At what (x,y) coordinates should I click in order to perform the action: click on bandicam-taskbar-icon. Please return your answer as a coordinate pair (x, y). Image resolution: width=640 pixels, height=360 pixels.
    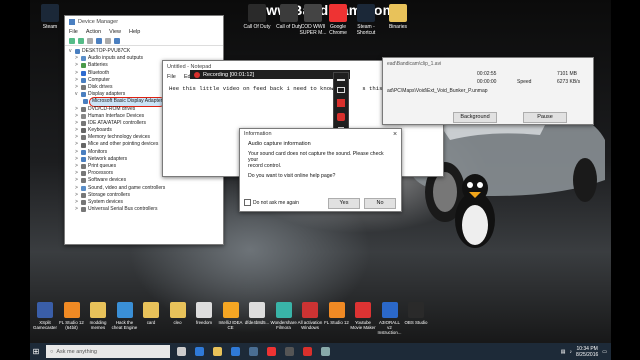
    Looking at the image, I should click on (307, 351).